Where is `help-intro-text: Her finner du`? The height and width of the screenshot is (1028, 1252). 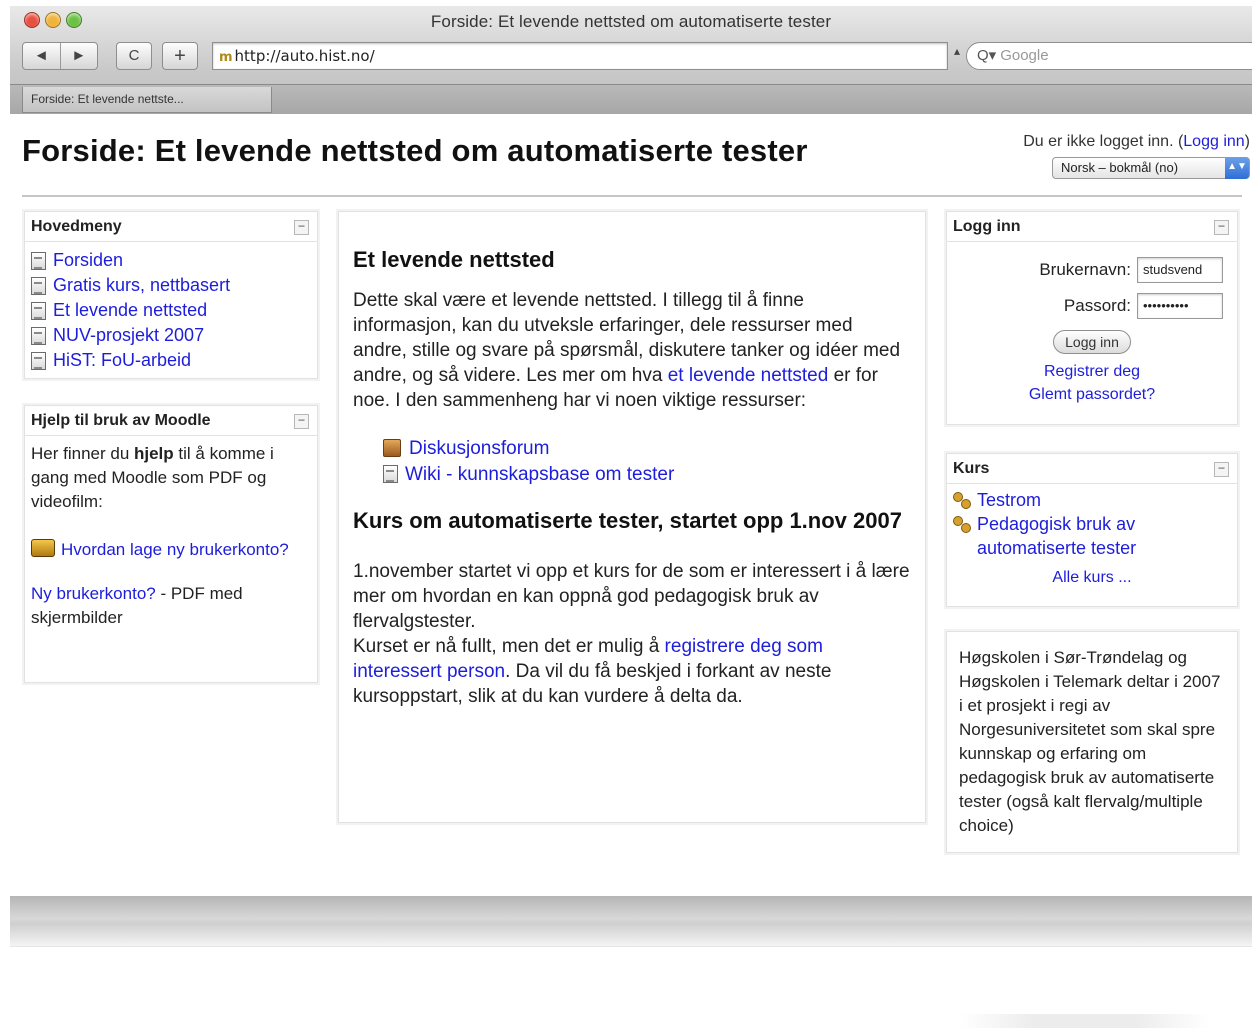 help-intro-text: Her finner du is located at coordinates (82, 453).